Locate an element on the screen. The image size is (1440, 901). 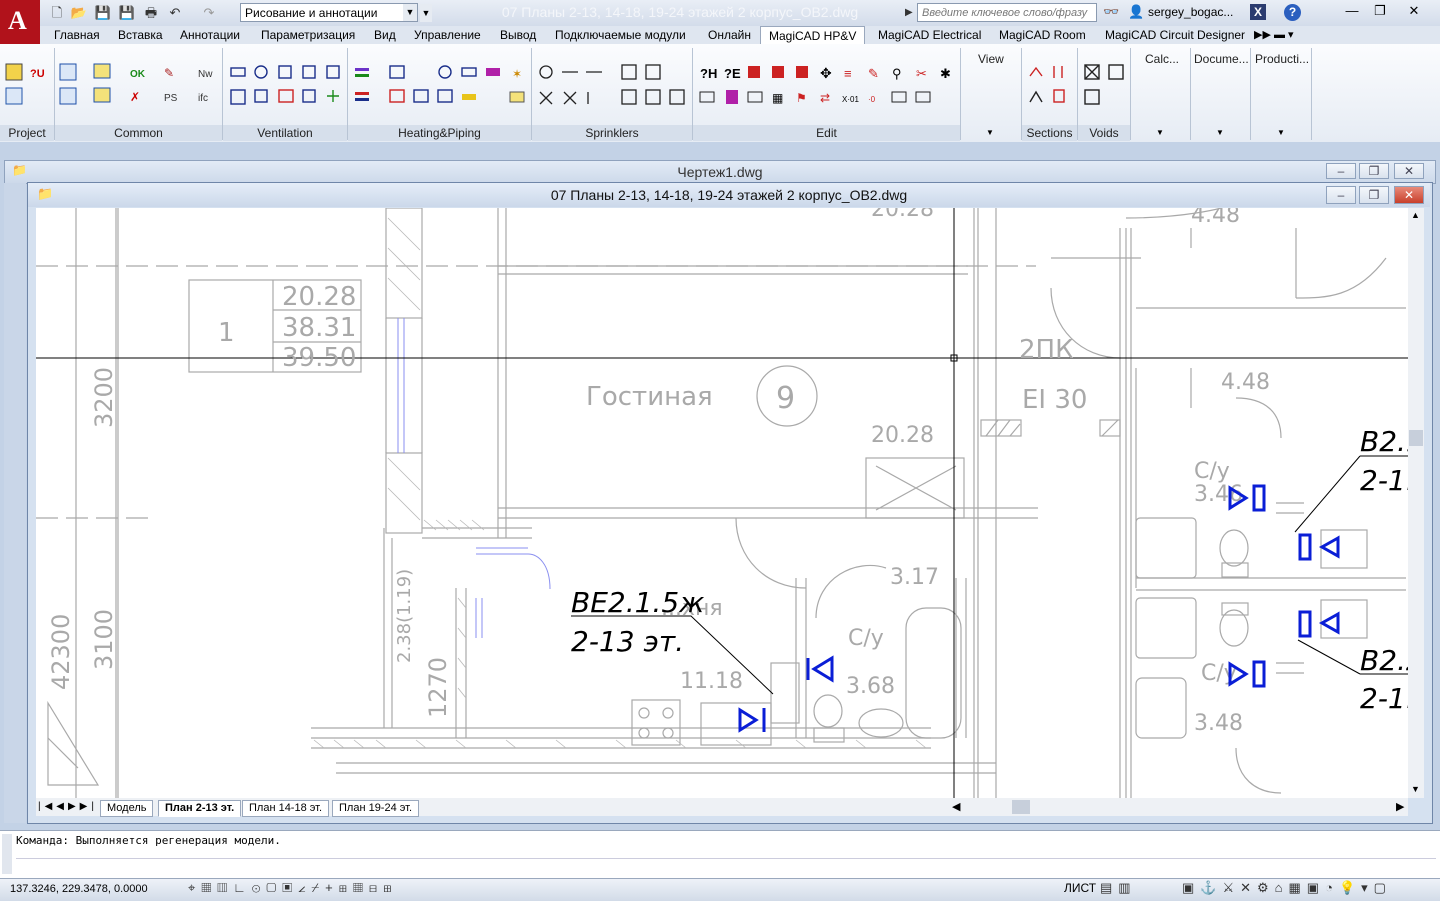
user-icon: 👤 is located at coordinates (1136, 12).